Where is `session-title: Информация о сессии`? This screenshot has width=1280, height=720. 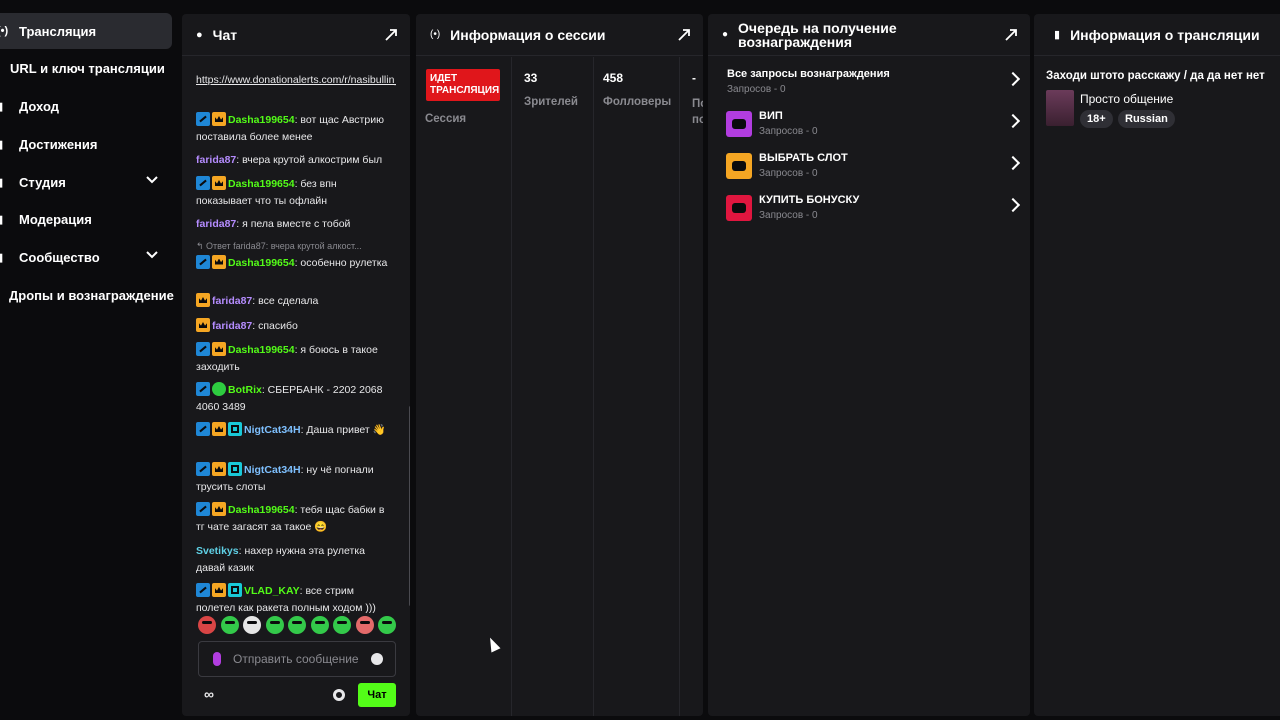
session-title: Информация о сессии is located at coordinates (528, 34).